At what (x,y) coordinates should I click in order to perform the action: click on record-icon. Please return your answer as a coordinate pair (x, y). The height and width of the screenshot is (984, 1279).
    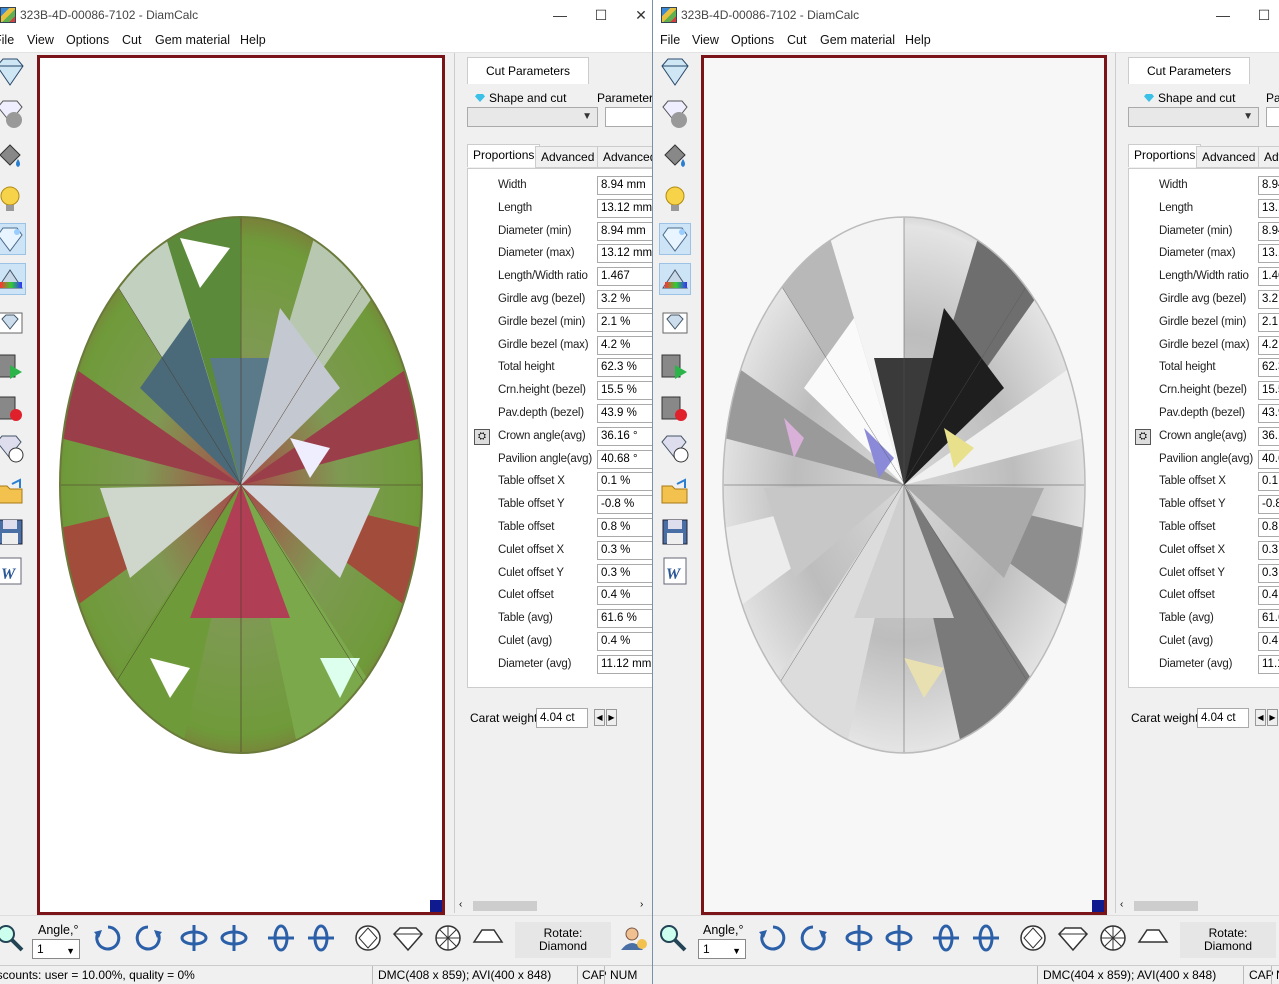
    Looking at the image, I should click on (675, 409).